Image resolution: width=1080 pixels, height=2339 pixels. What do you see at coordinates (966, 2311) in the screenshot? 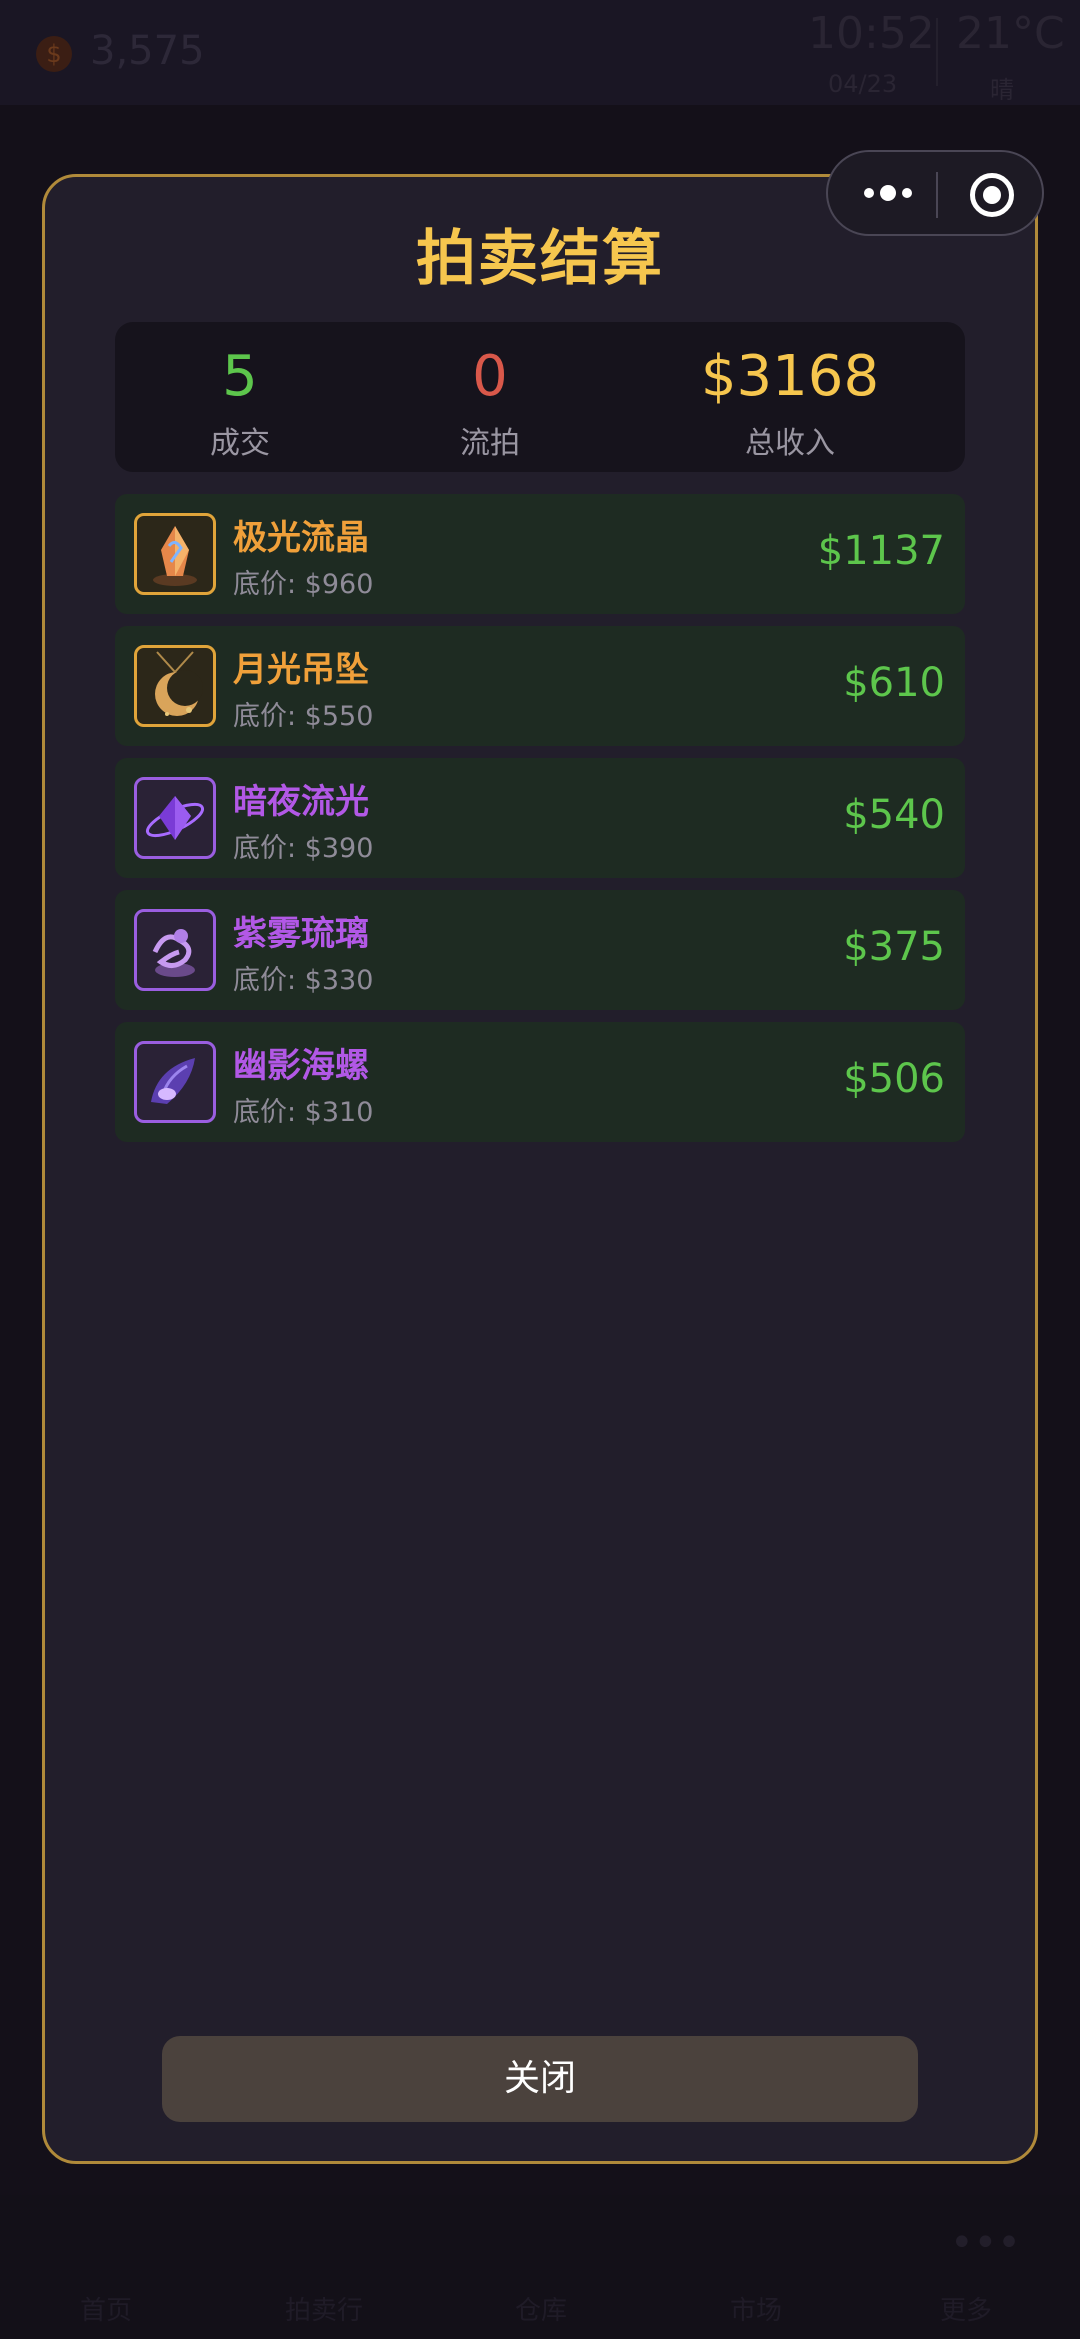
I see `nav-item: 更多` at bounding box center [966, 2311].